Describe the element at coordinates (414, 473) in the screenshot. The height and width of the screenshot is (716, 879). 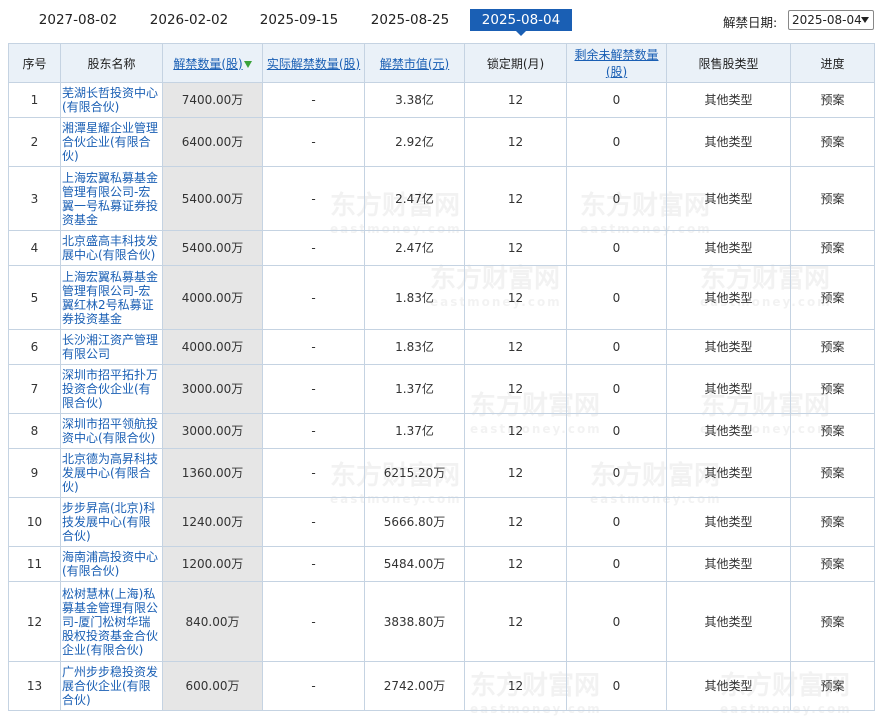
I see `market-value: 6215.20万` at that location.